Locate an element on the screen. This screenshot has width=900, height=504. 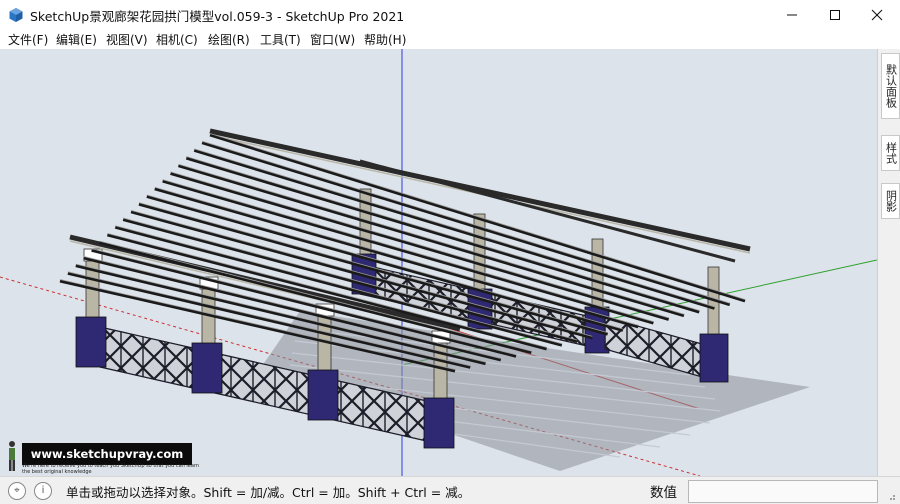
menu-camera: 相机(C) is located at coordinates (177, 39).